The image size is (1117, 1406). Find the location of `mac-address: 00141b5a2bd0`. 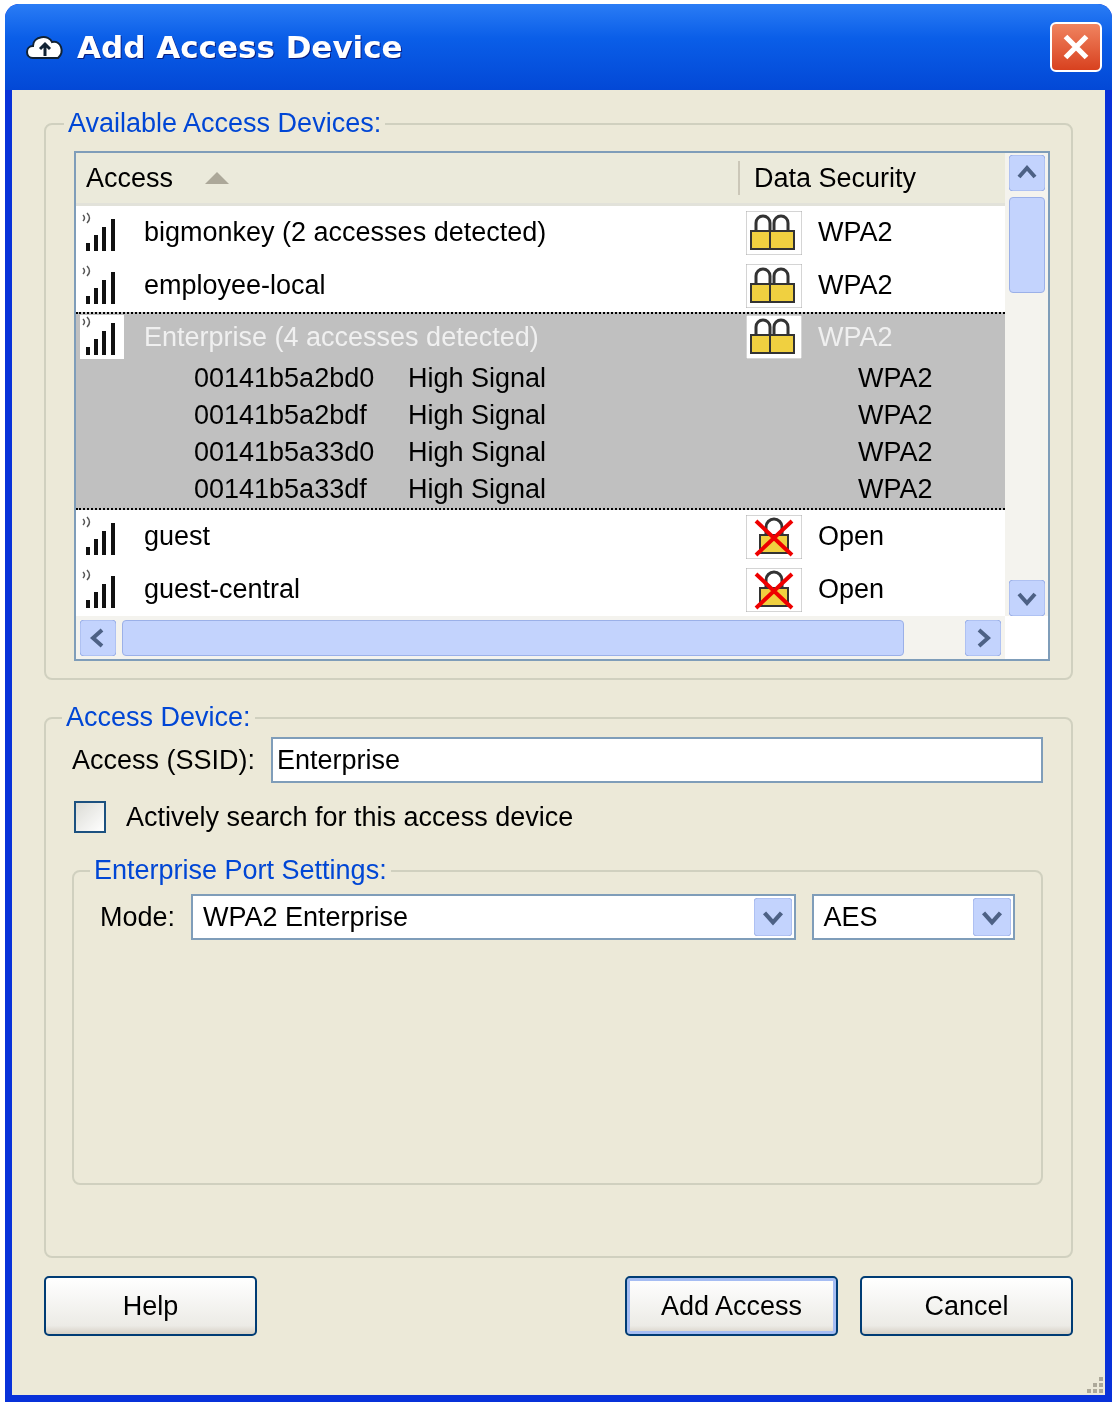

mac-address: 00141b5a2bd0 is located at coordinates (284, 378).